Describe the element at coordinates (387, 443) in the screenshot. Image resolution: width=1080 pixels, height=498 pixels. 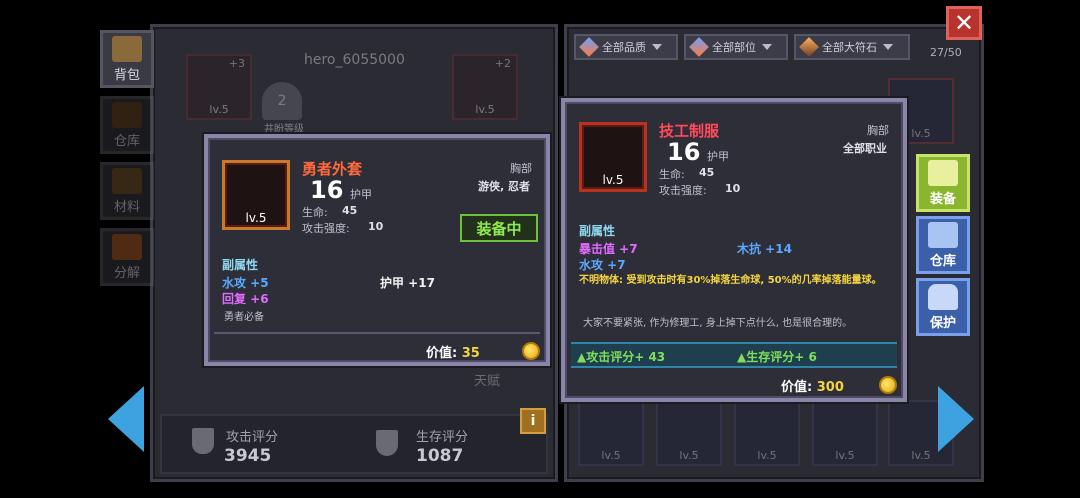
I see `shield-icon` at that location.